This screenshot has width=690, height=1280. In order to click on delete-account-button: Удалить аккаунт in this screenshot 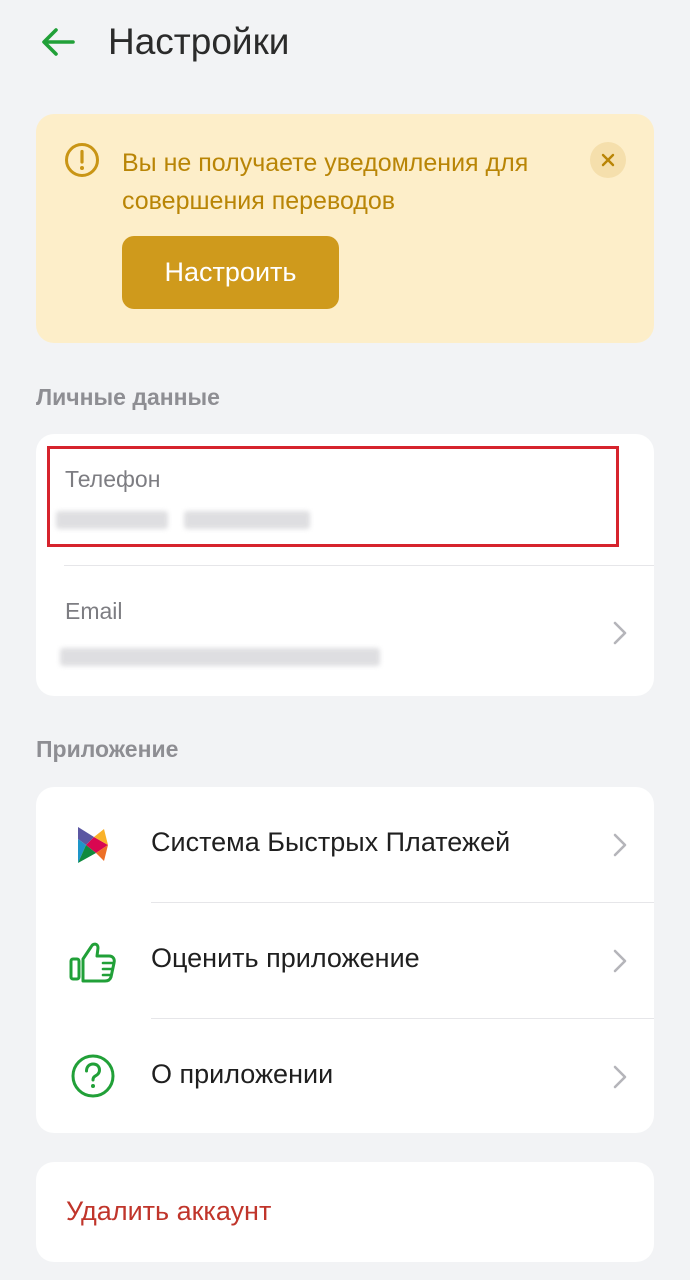, I will do `click(168, 1211)`.